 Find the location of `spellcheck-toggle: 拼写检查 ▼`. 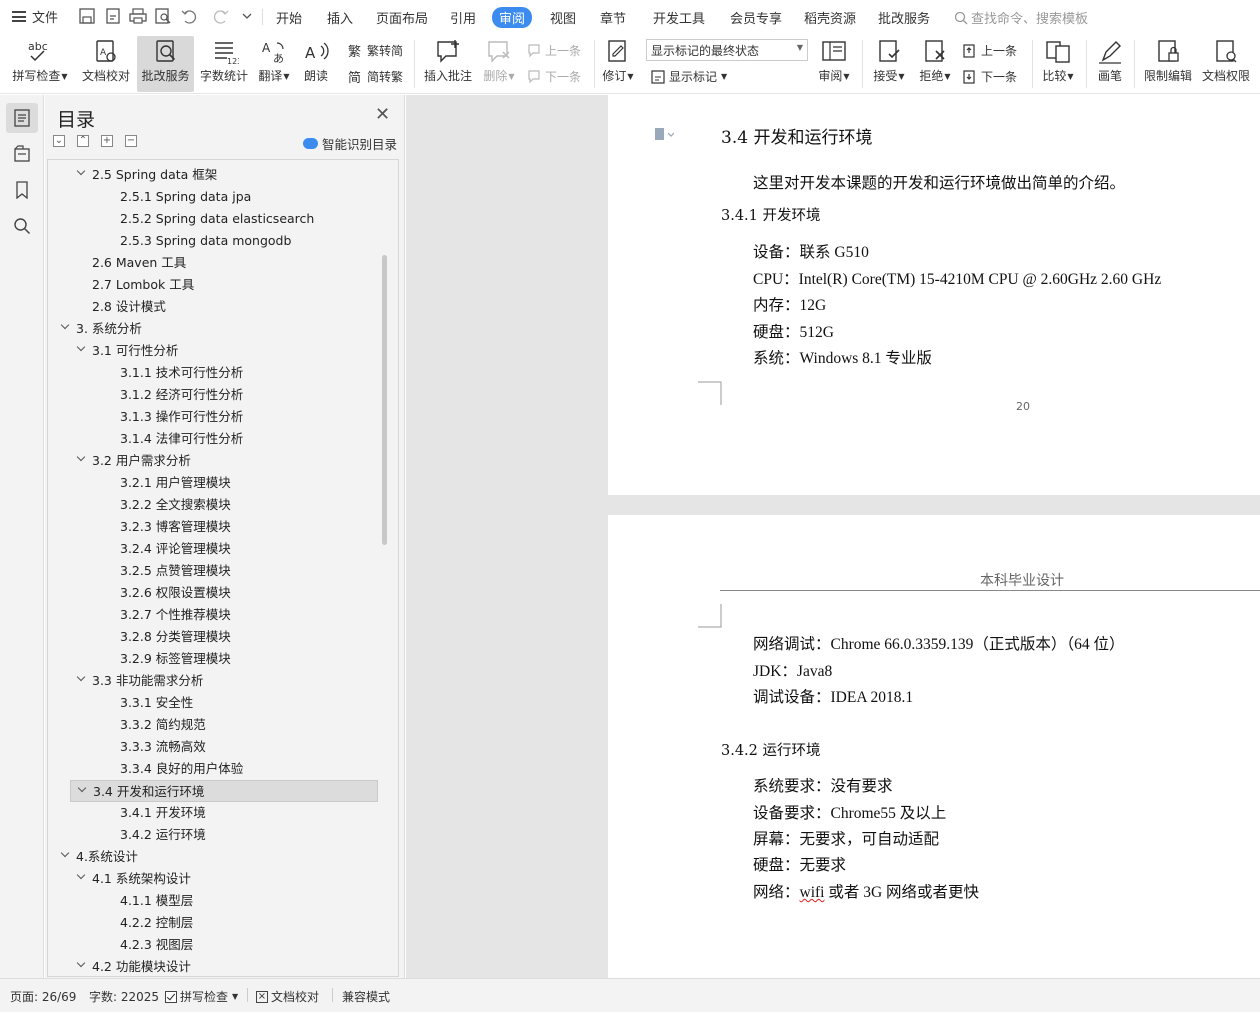

spellcheck-toggle: 拼写检查 ▼ is located at coordinates (201, 996).